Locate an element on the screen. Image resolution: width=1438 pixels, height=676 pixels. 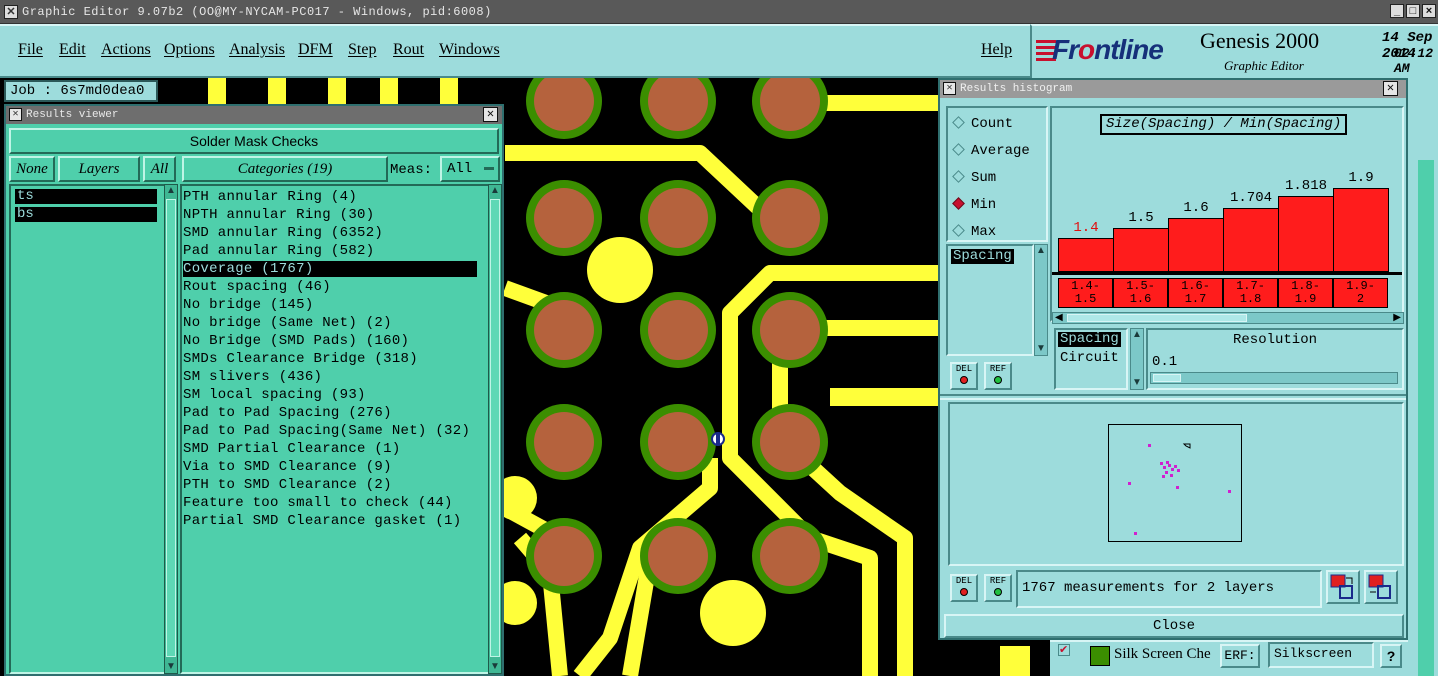
category-item: SMD annular Ring (6352) is located at coordinates (283, 233).